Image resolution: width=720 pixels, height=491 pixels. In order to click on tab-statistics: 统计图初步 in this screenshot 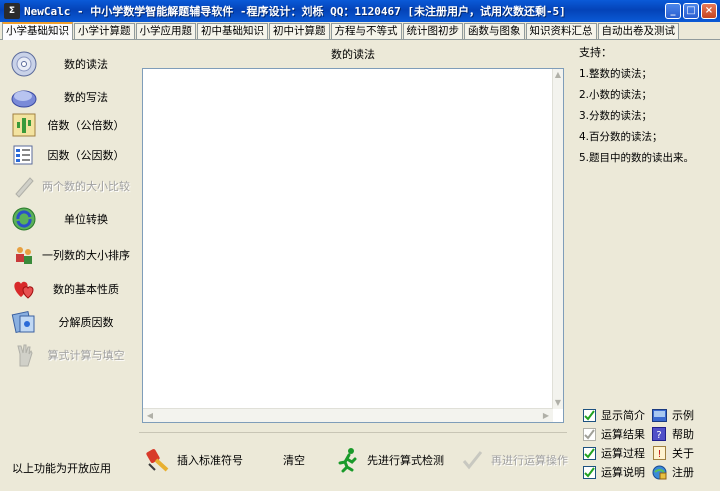, I will do `click(432, 31)`.